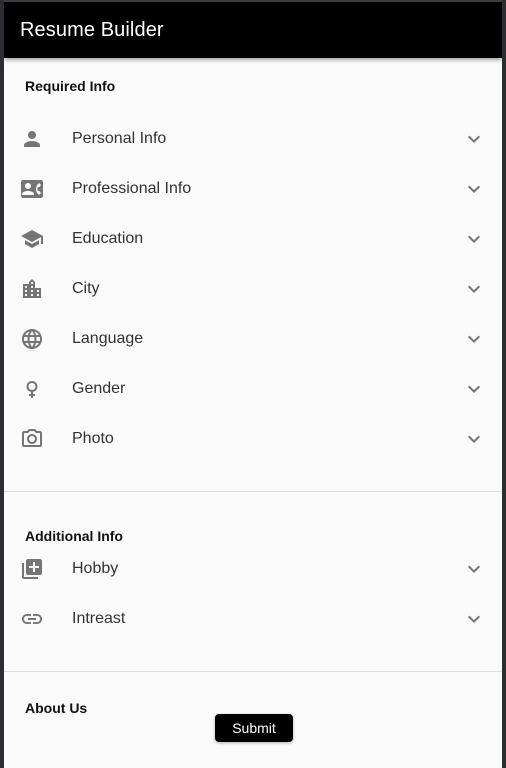 The image size is (506, 768). What do you see at coordinates (32, 389) in the screenshot?
I see `female-icon` at bounding box center [32, 389].